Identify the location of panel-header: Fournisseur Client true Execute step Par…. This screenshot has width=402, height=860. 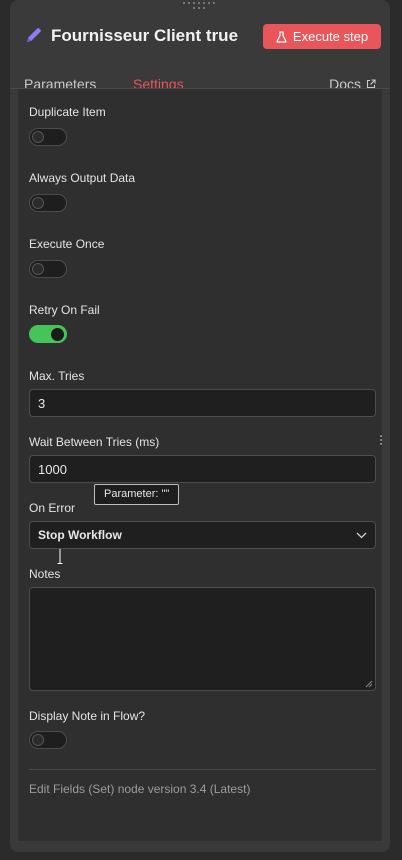
(200, 55).